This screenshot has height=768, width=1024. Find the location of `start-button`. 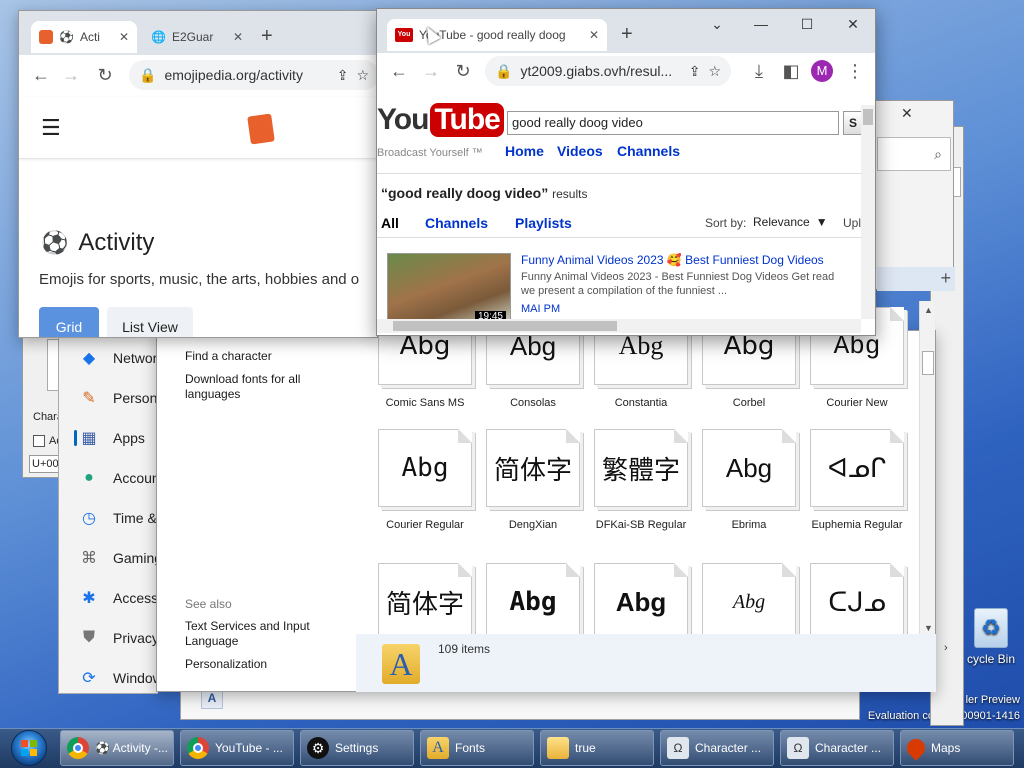

start-button is located at coordinates (29, 748).